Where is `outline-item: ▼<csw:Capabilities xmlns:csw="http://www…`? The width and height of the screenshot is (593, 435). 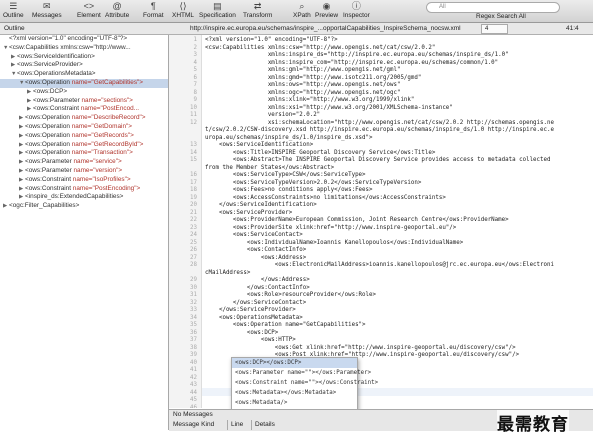
outline-item: ▼<csw:Capabilities xmlns:csw="http://www… is located at coordinates (84, 48).